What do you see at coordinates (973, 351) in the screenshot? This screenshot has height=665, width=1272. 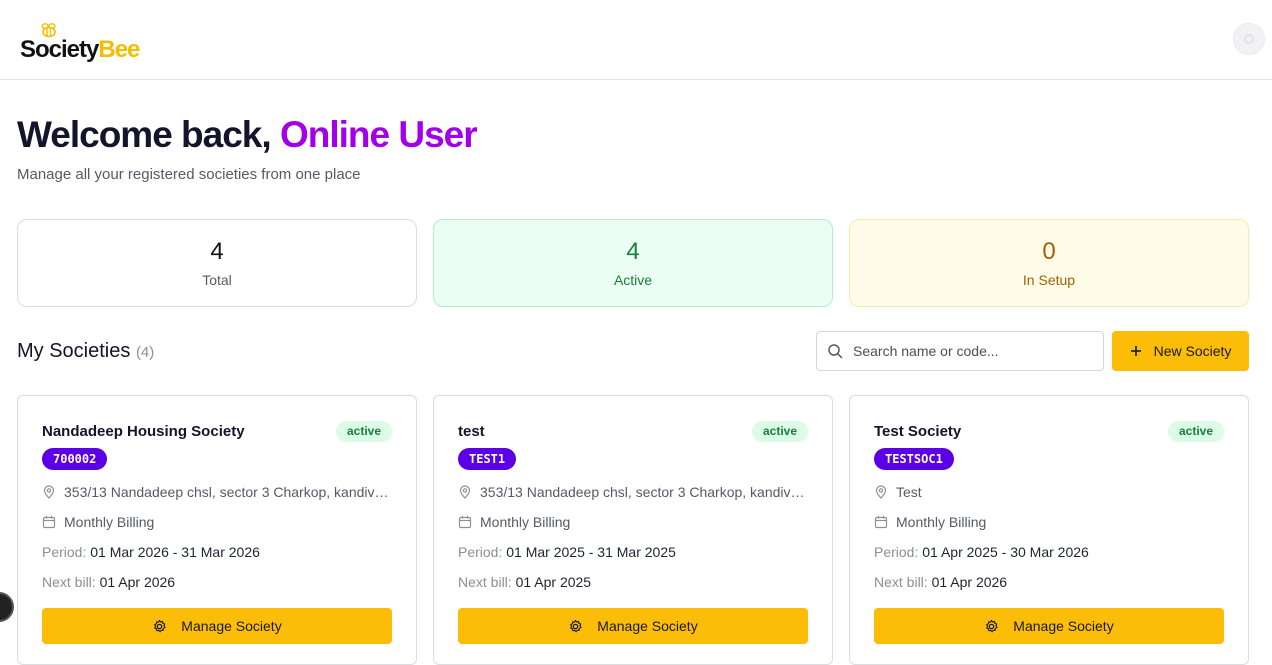 I see `search-input` at bounding box center [973, 351].